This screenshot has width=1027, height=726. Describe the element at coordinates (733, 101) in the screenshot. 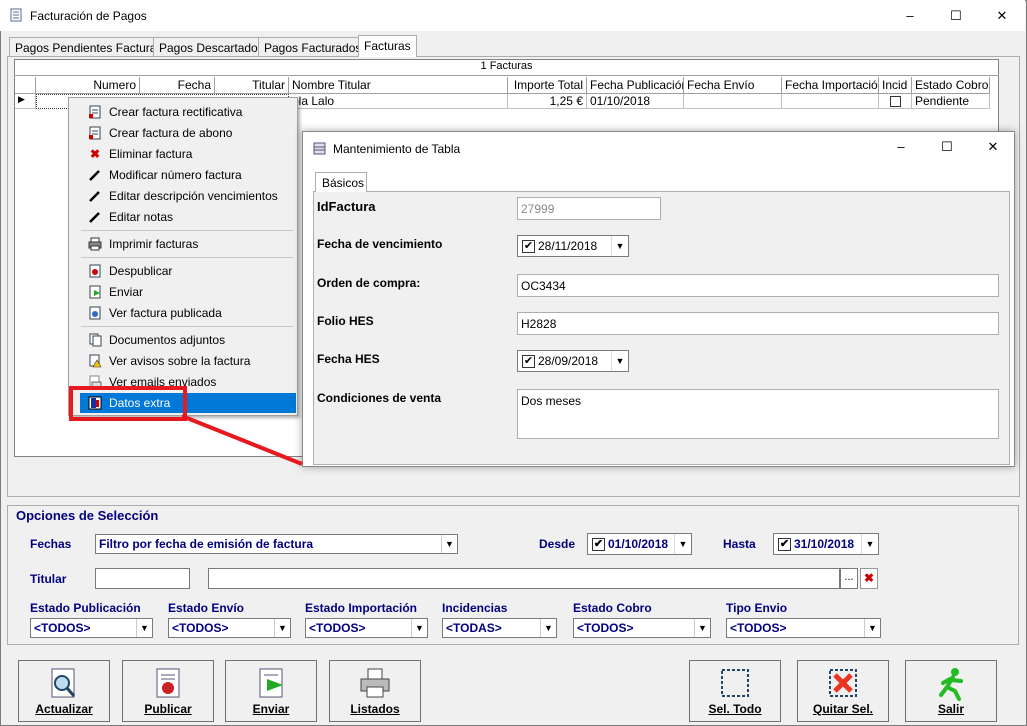

I see `grid-cell-fecha-envio` at that location.